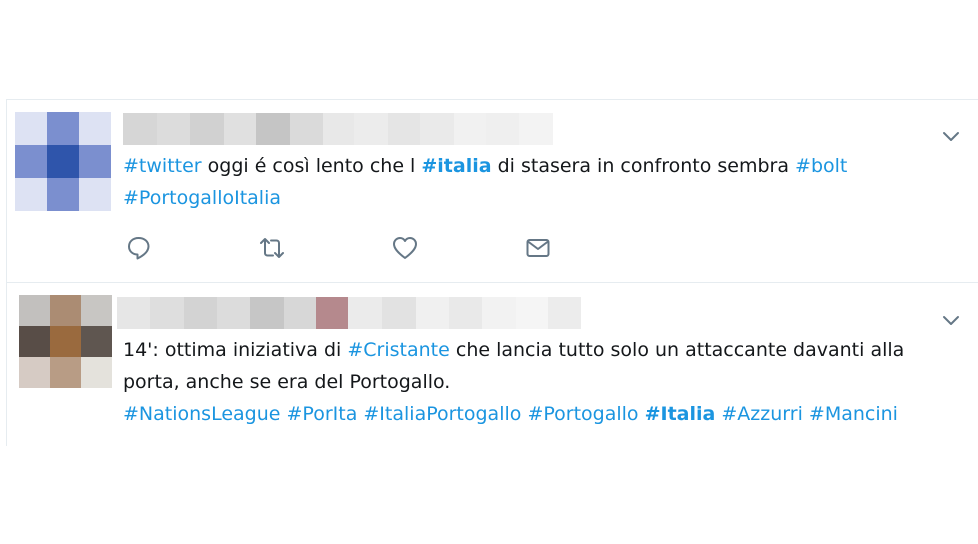 This screenshot has height=544, width=978. I want to click on hashtag-link: #Italia, so click(680, 414).